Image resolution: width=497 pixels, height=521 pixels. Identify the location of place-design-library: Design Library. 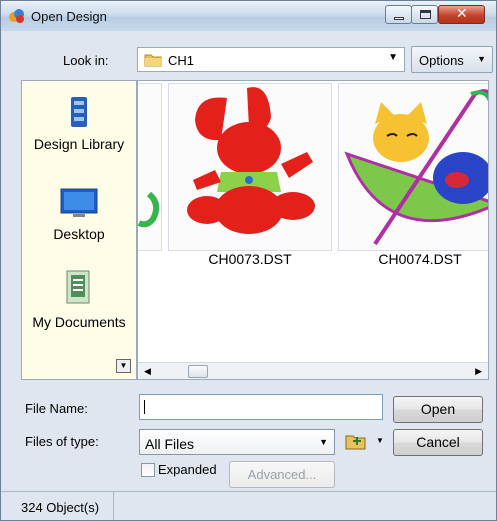
(79, 124).